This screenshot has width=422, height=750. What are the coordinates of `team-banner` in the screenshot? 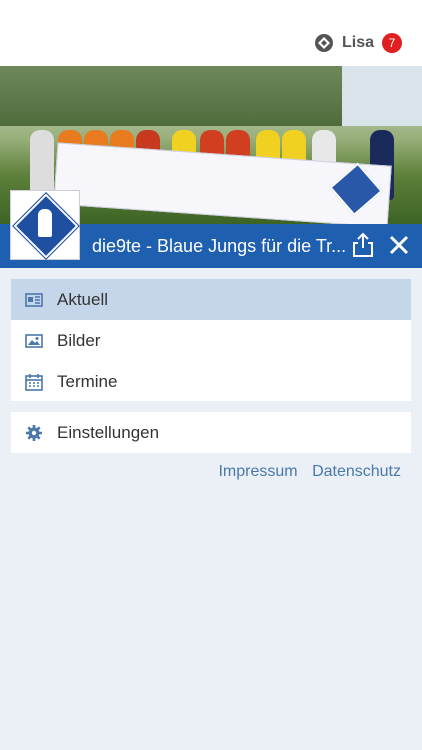 It's located at (222, 183).